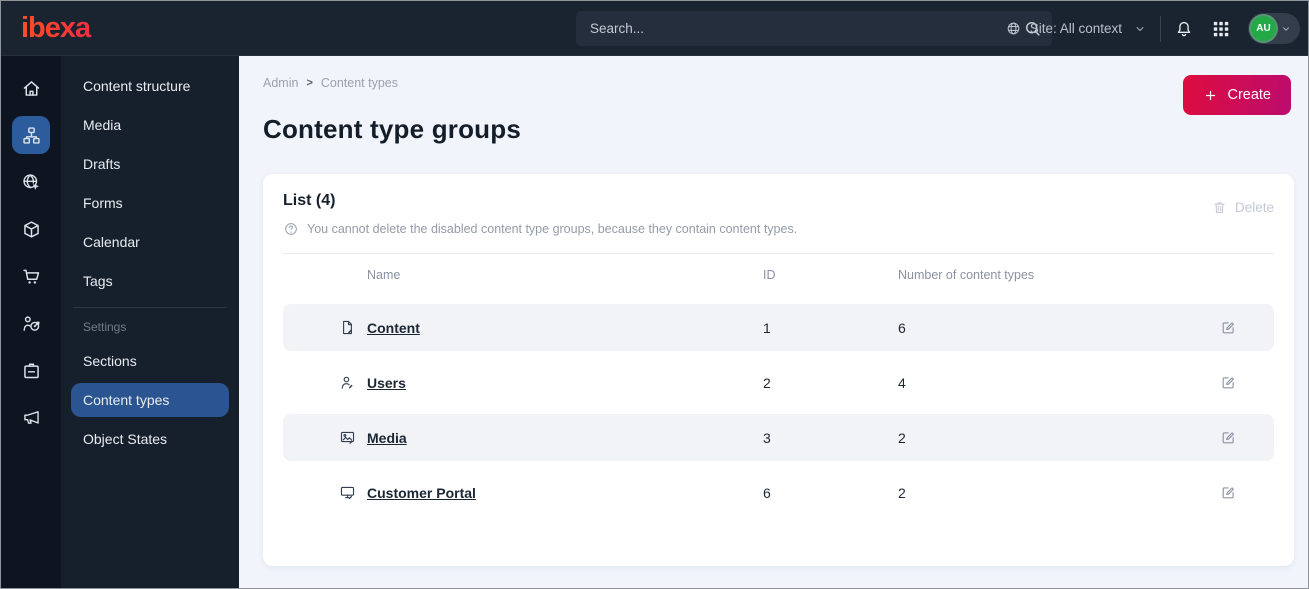  I want to click on home-icon, so click(31, 88).